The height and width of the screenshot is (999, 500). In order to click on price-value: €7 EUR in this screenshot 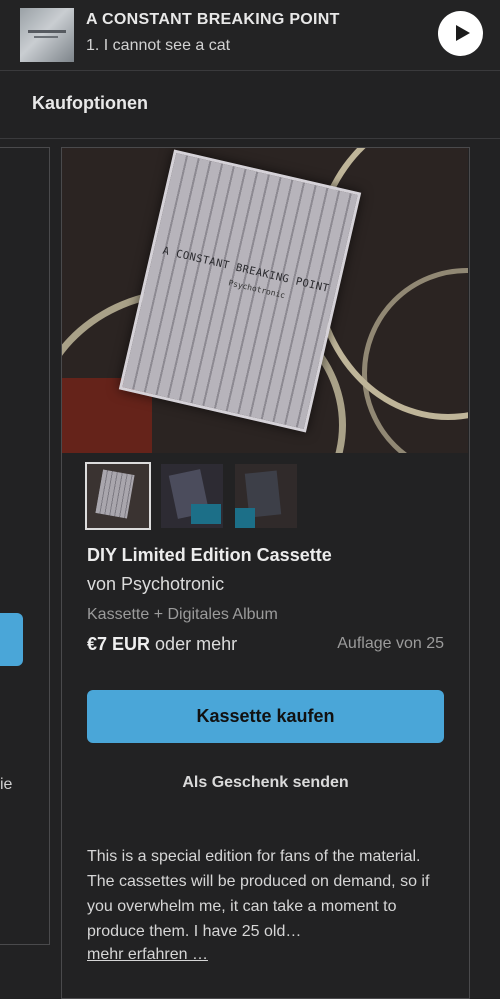, I will do `click(119, 644)`.